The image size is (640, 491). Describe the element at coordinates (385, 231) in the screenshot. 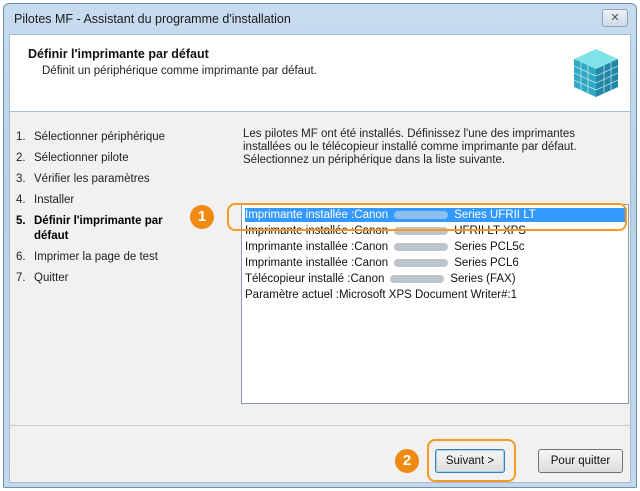

I see `device-list-item: Imprimante installée :Canon UFRII LT XPS` at that location.